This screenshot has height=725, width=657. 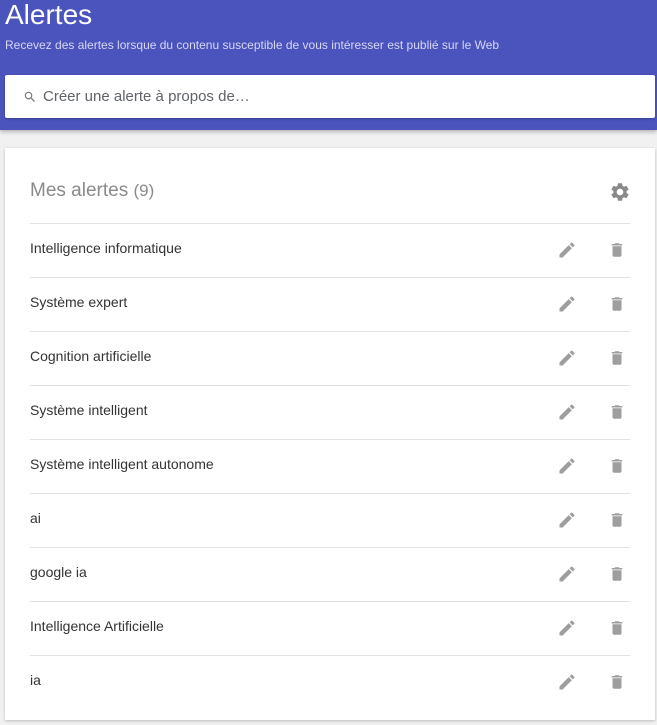 What do you see at coordinates (35, 680) in the screenshot?
I see `alert-label: ia` at bounding box center [35, 680].